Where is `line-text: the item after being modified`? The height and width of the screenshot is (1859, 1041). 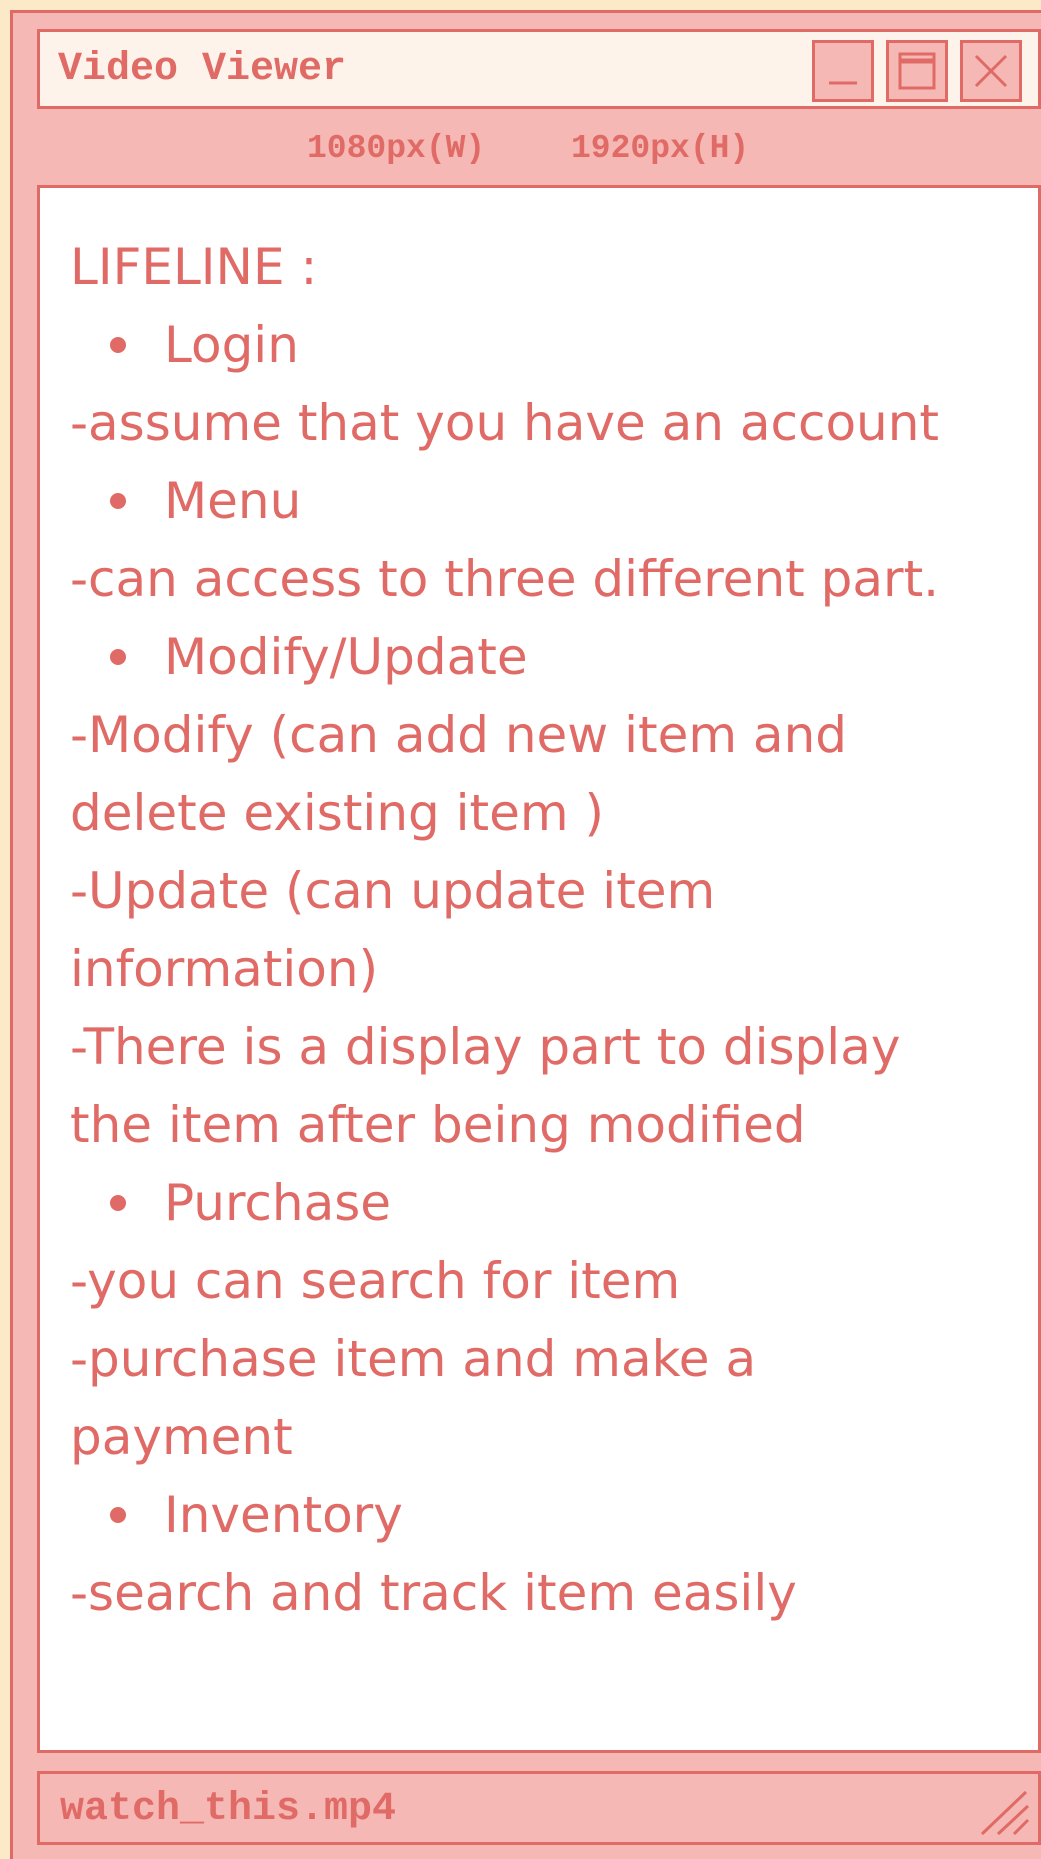 line-text: the item after being modified is located at coordinates (438, 1125).